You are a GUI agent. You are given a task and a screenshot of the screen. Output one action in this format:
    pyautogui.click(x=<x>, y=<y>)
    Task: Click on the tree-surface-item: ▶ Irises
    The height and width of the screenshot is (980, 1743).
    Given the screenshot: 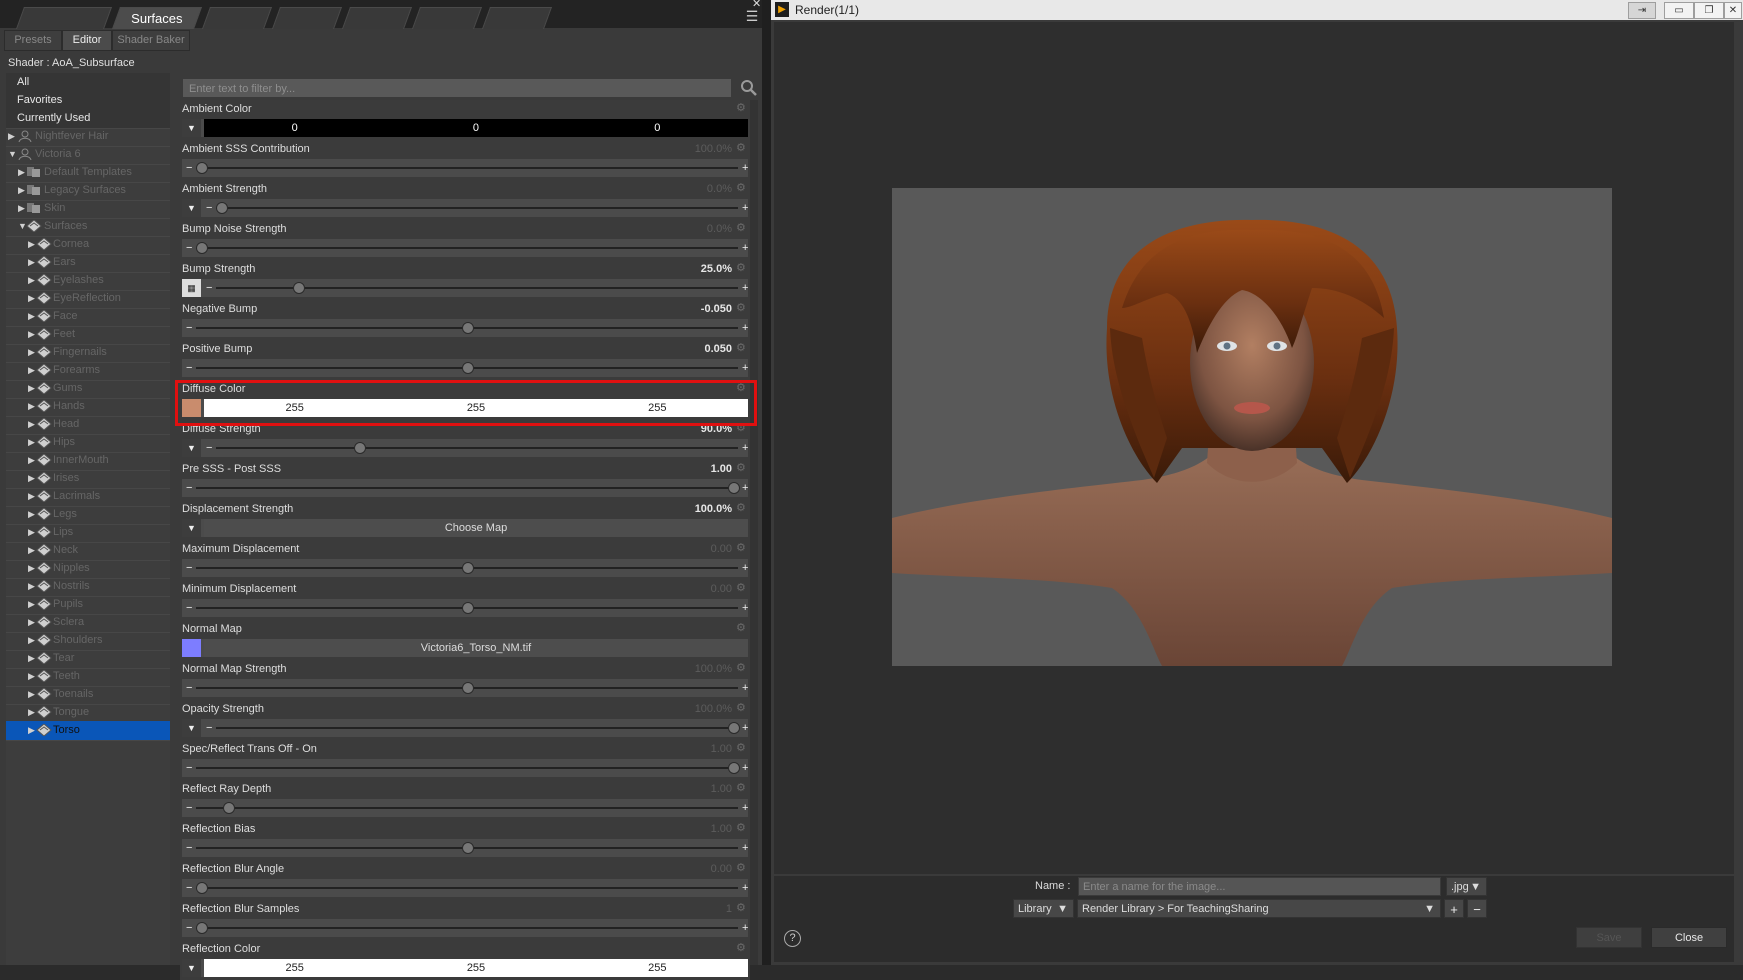 What is the action you would take?
    pyautogui.click(x=88, y=479)
    